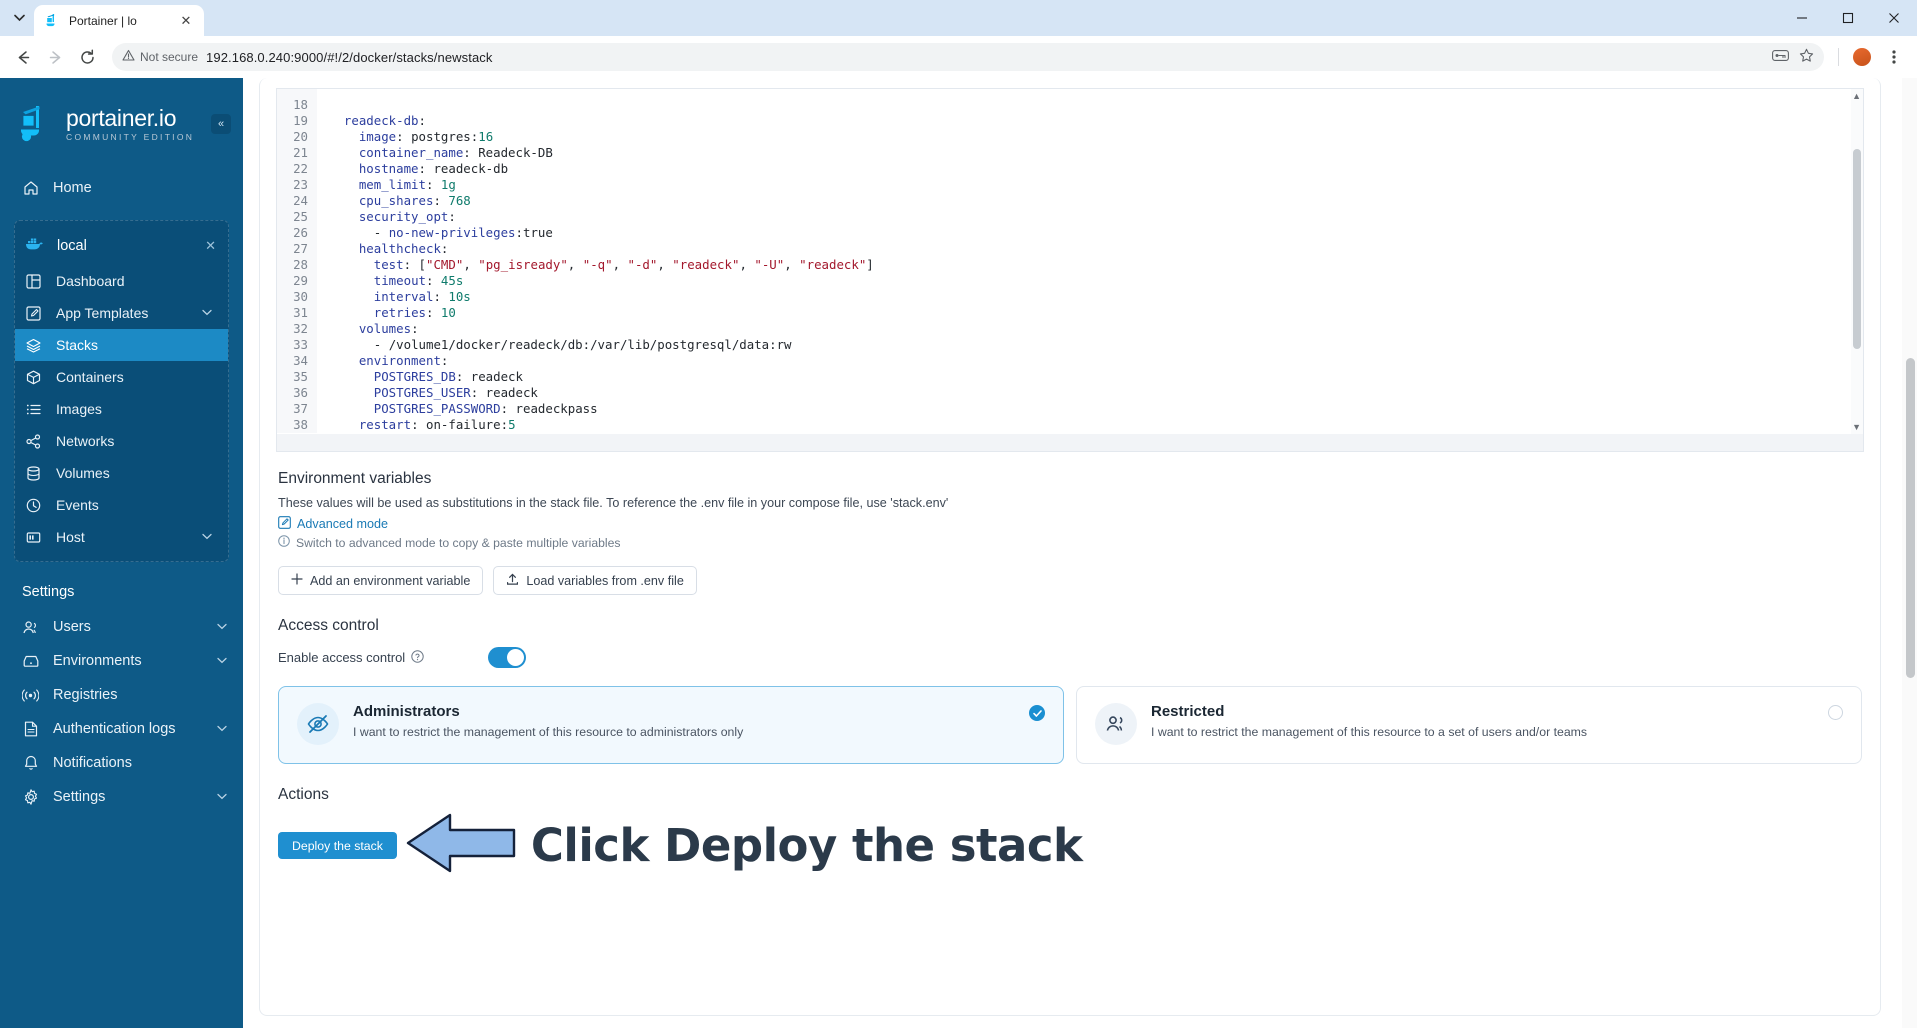  I want to click on chevrons-left-icon: «, so click(221, 124).